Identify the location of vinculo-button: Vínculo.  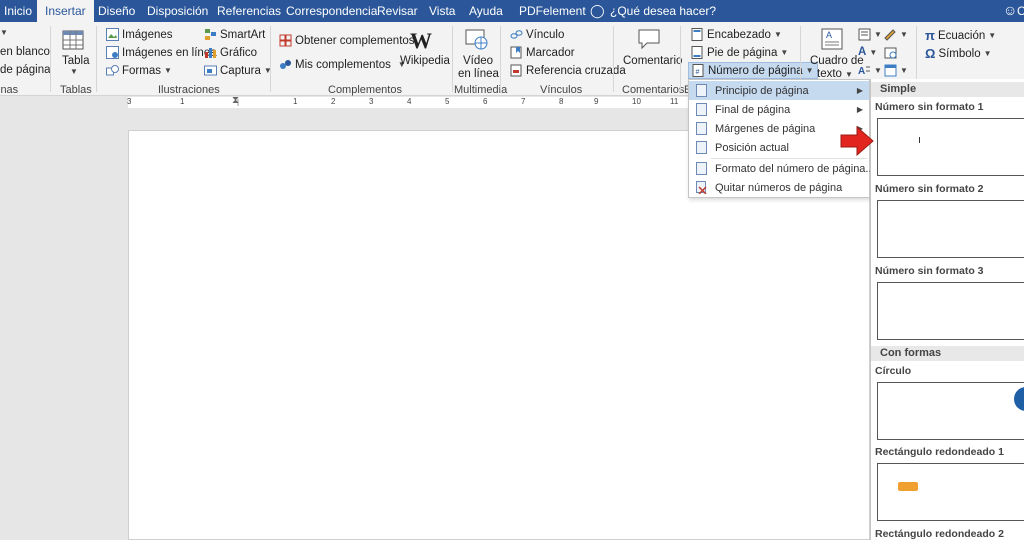
(537, 34).